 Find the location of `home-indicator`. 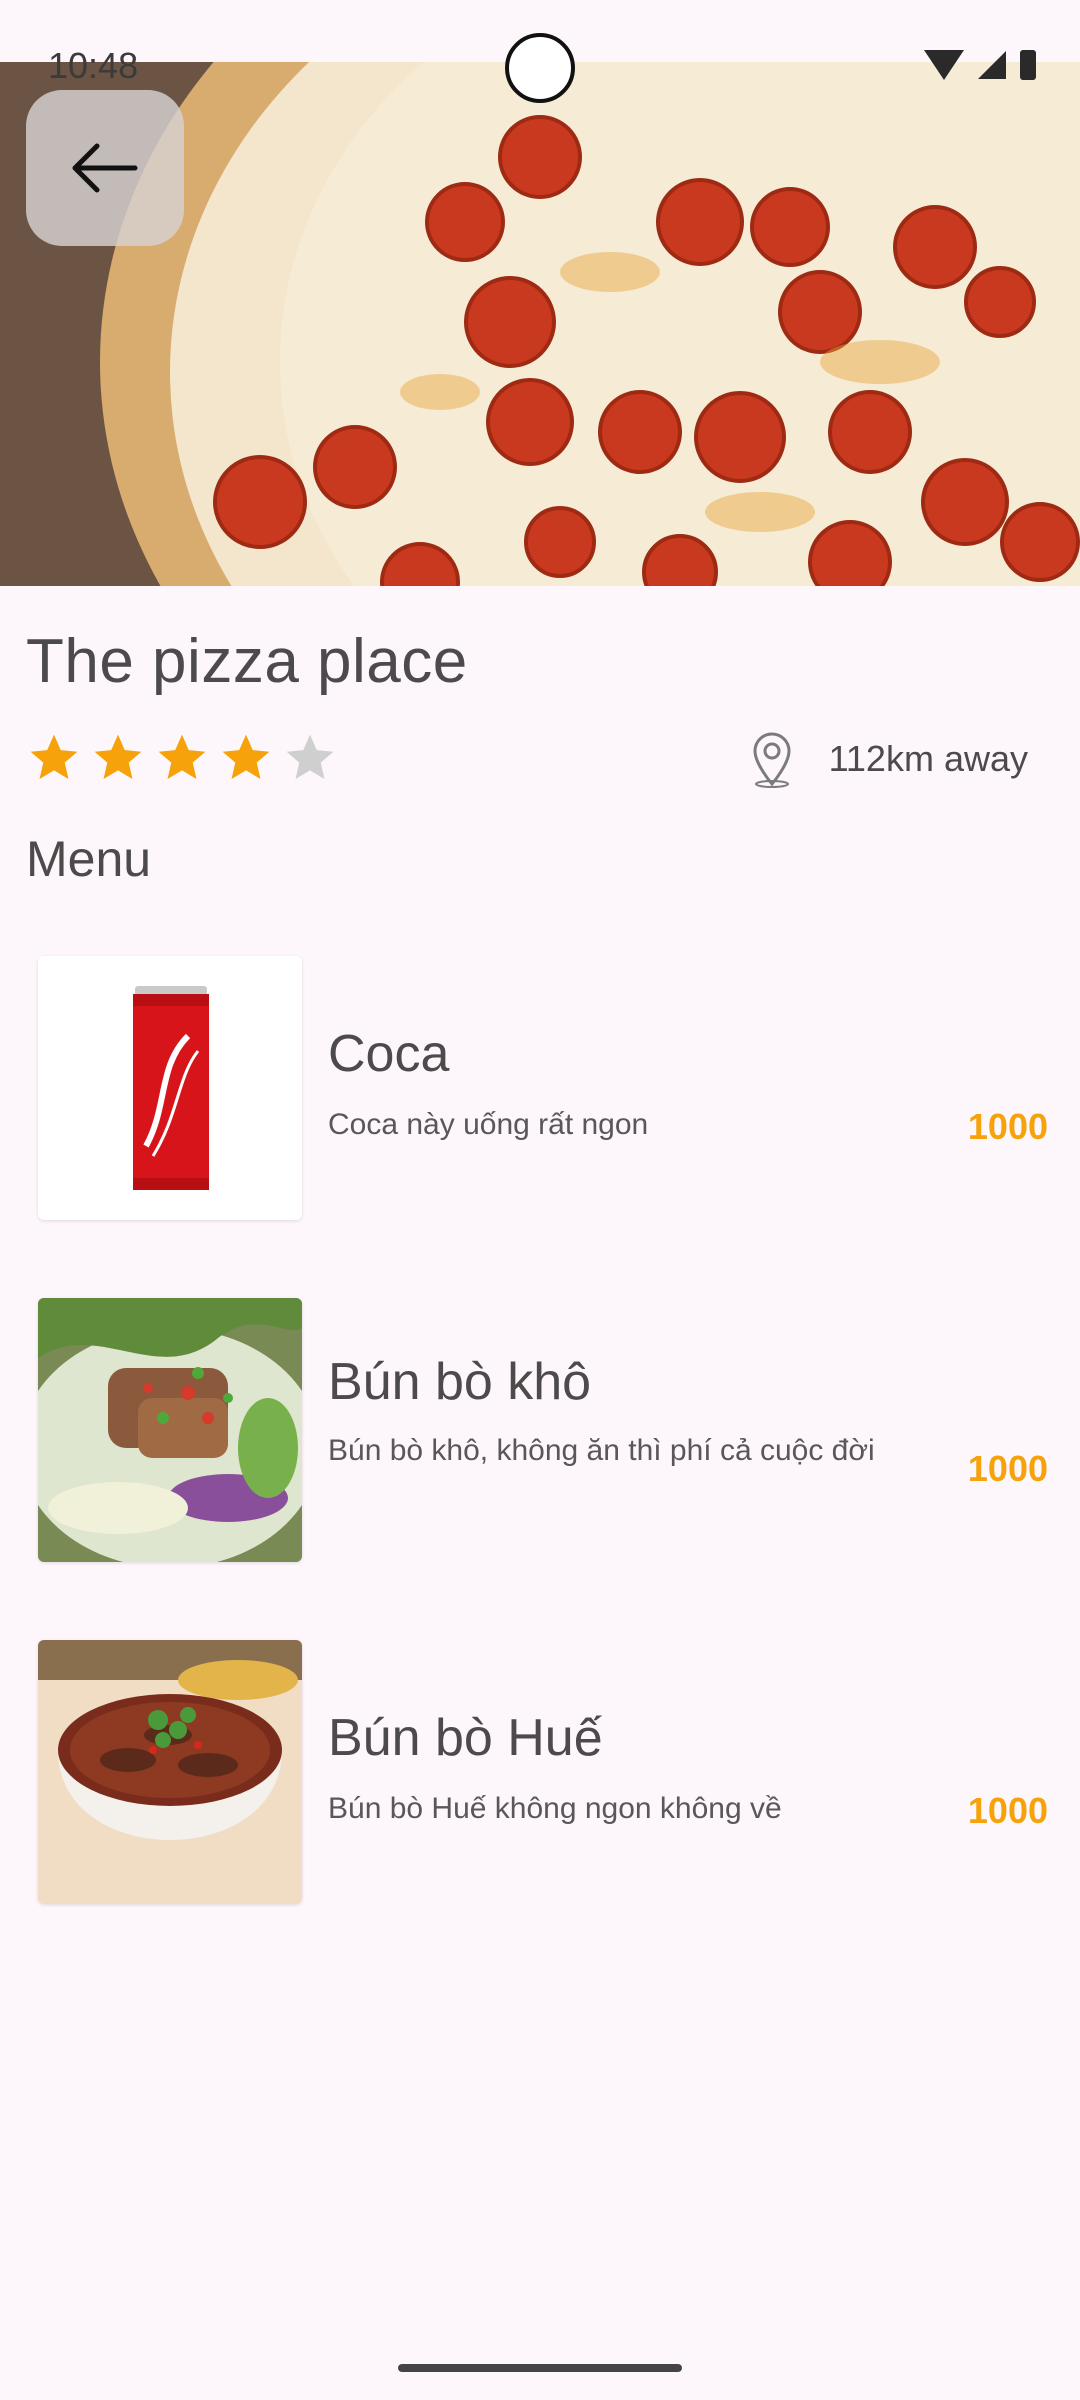

home-indicator is located at coordinates (540, 2368).